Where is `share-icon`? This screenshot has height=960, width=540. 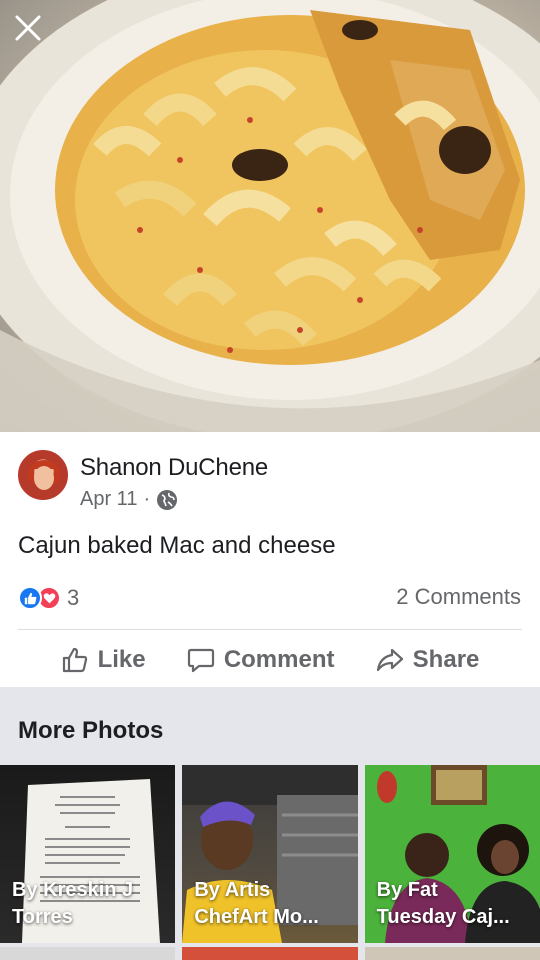
share-icon is located at coordinates (389, 660).